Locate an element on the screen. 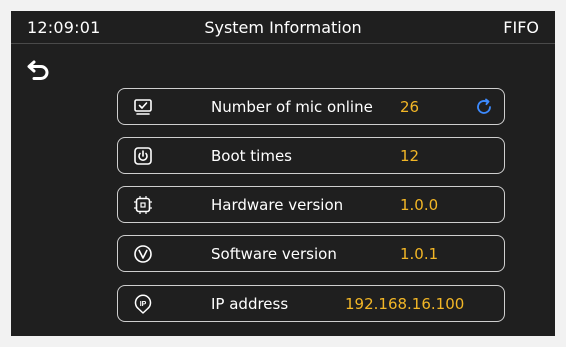  power-icon is located at coordinates (143, 156).